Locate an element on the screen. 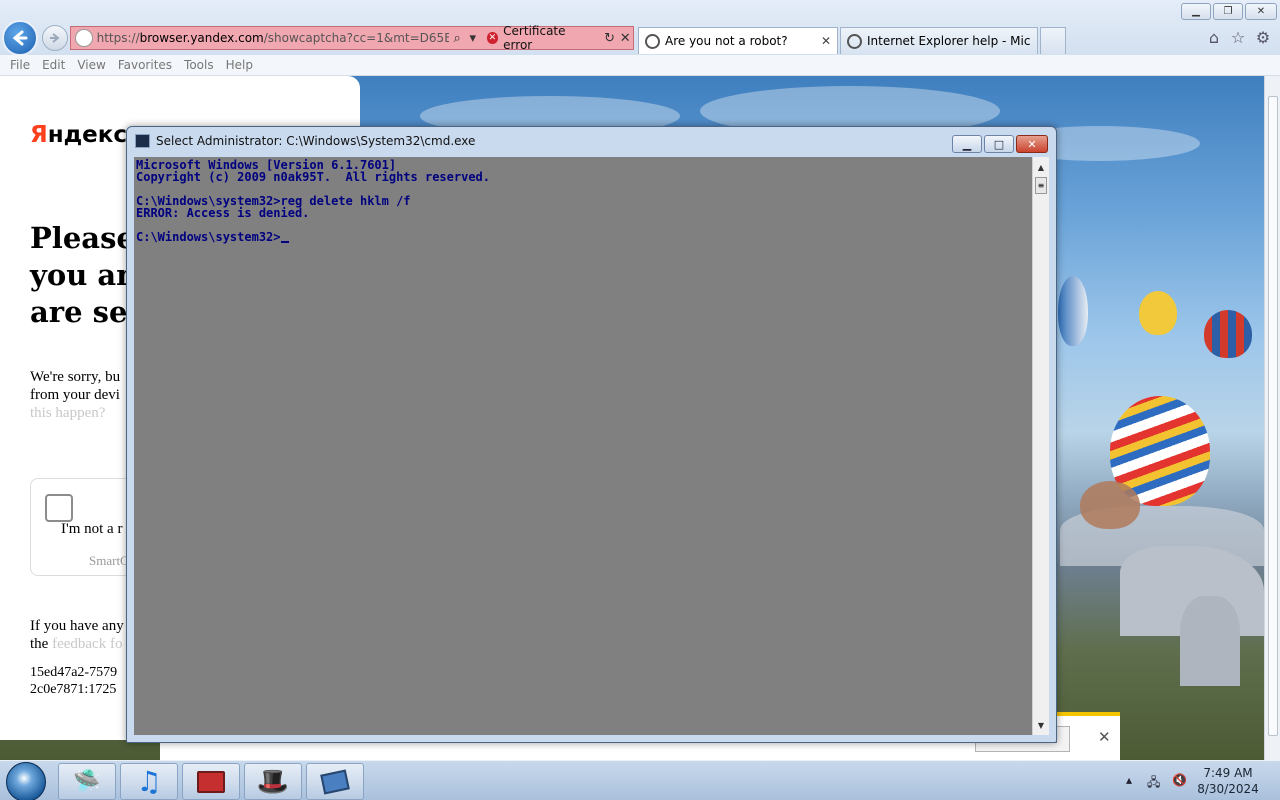  restore-button: ❐ is located at coordinates (1228, 11).